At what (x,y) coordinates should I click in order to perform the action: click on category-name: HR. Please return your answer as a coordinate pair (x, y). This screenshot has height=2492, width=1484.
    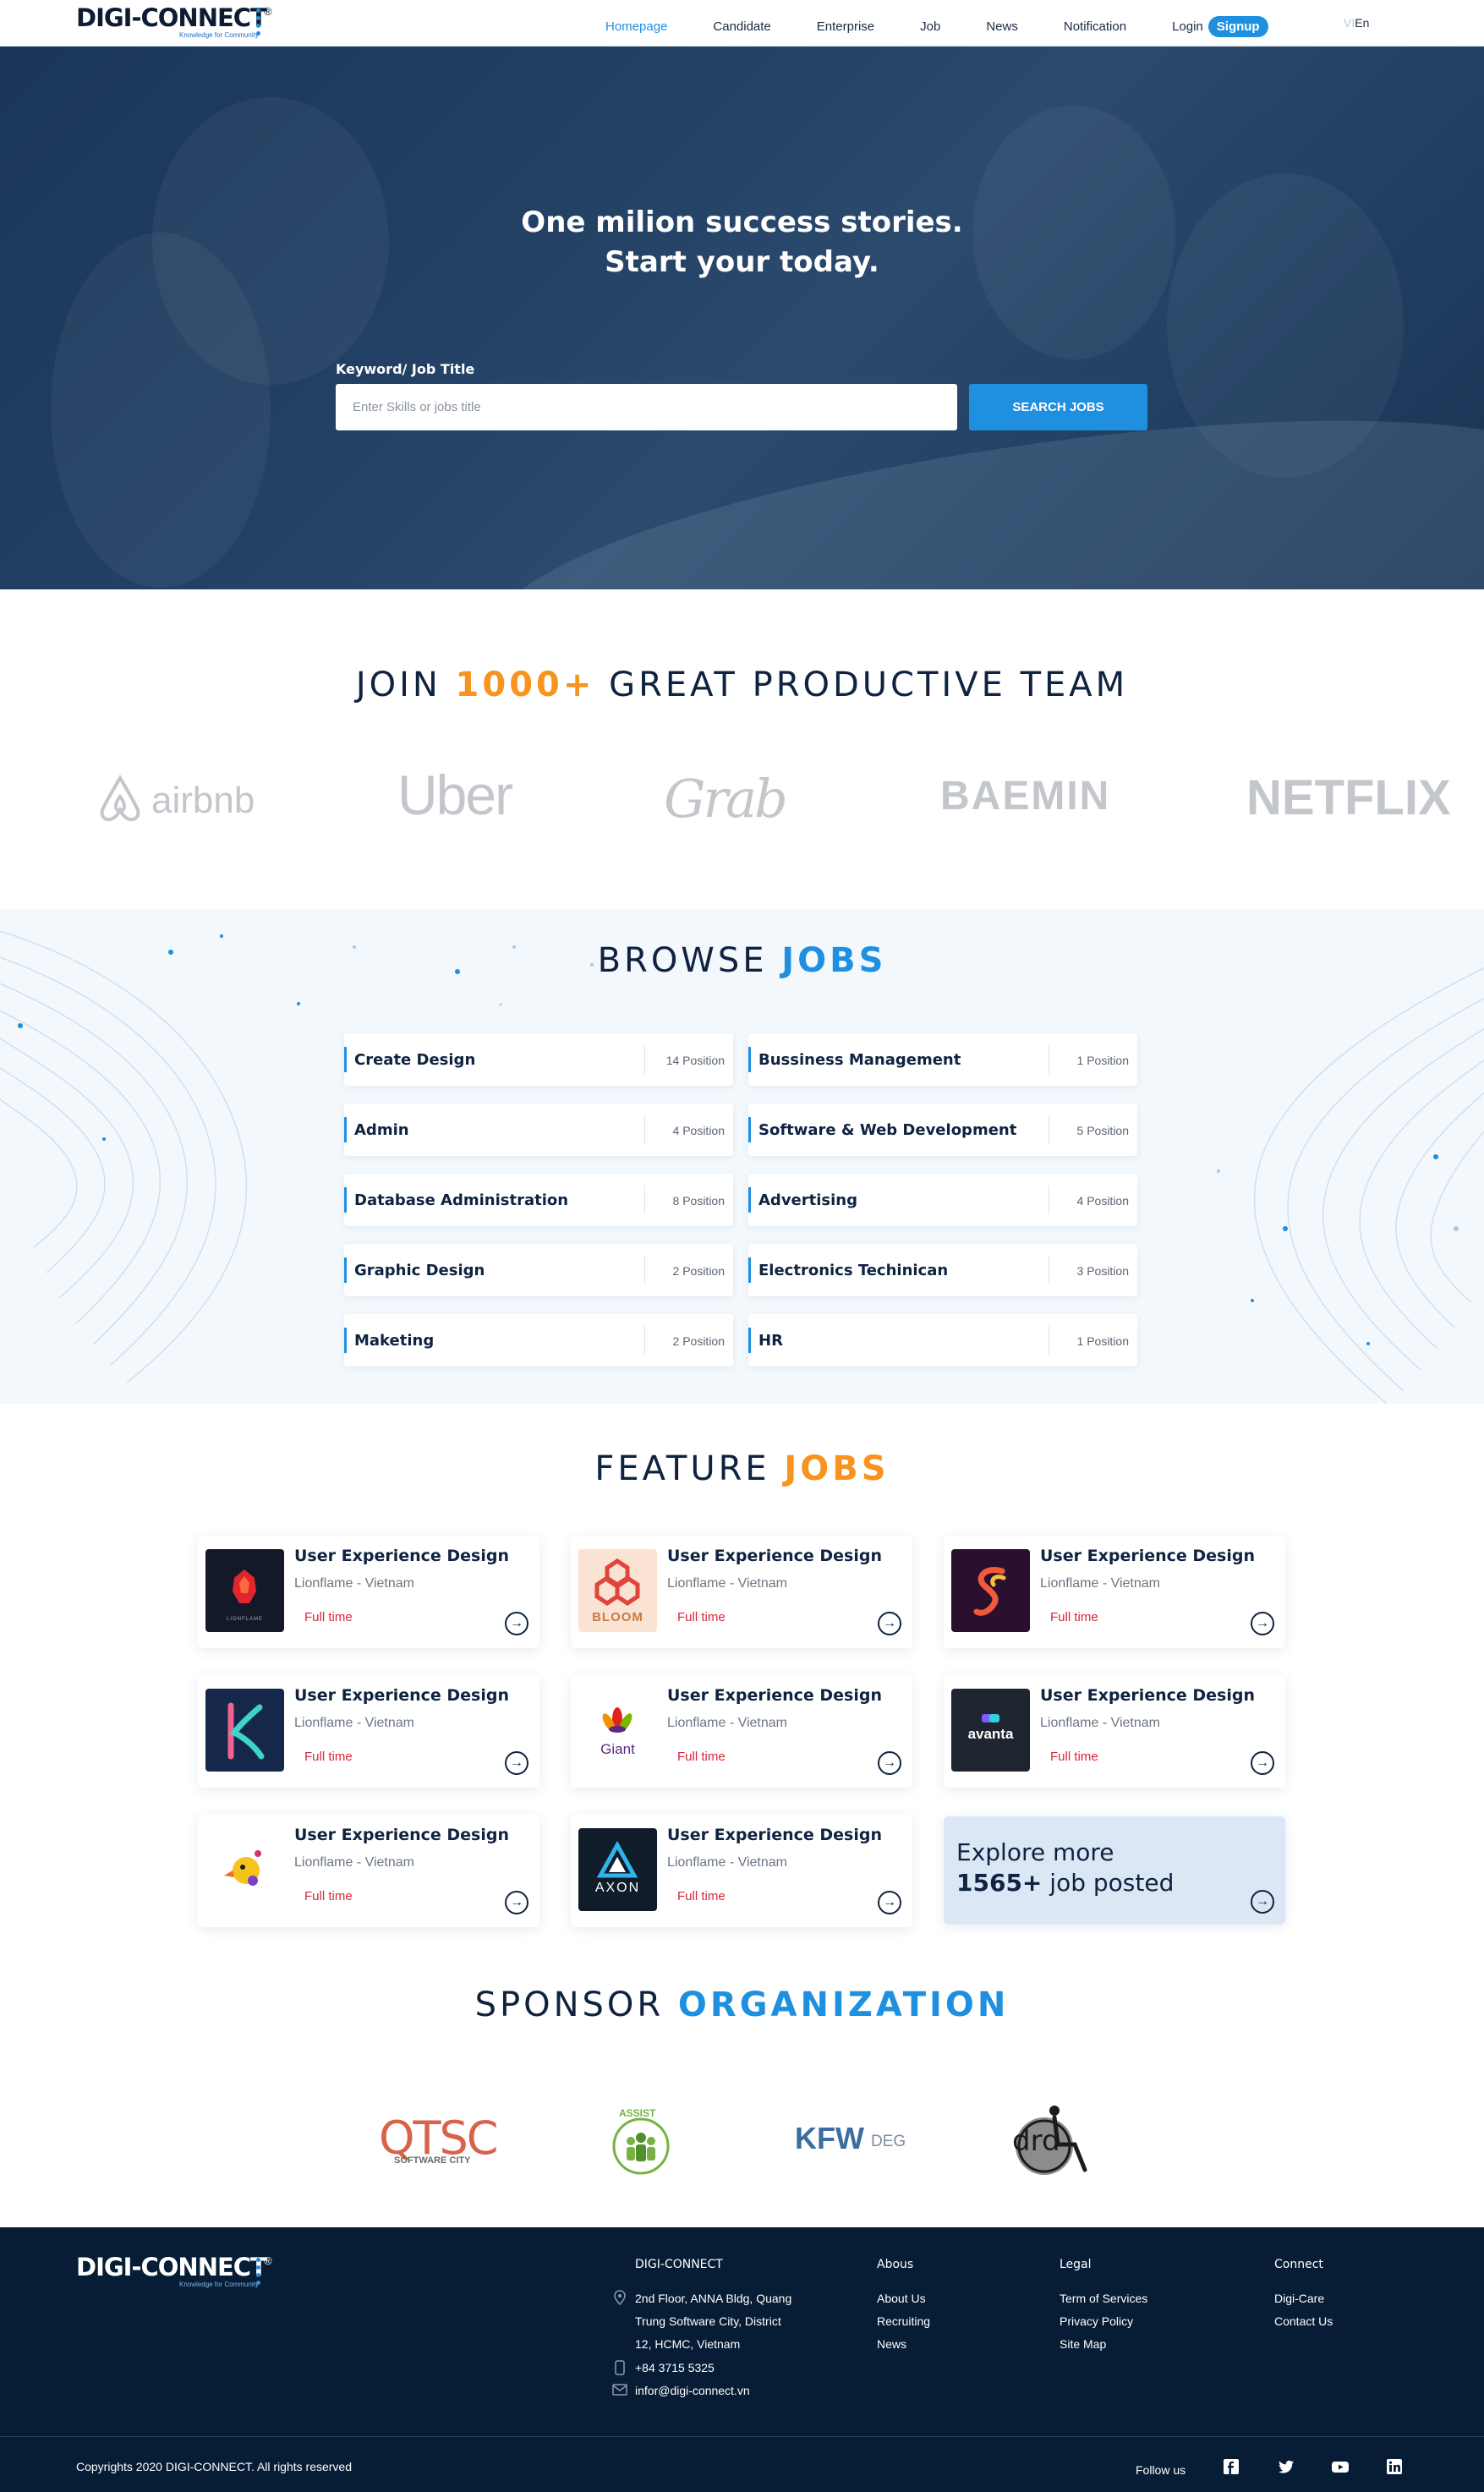
    Looking at the image, I should click on (770, 1341).